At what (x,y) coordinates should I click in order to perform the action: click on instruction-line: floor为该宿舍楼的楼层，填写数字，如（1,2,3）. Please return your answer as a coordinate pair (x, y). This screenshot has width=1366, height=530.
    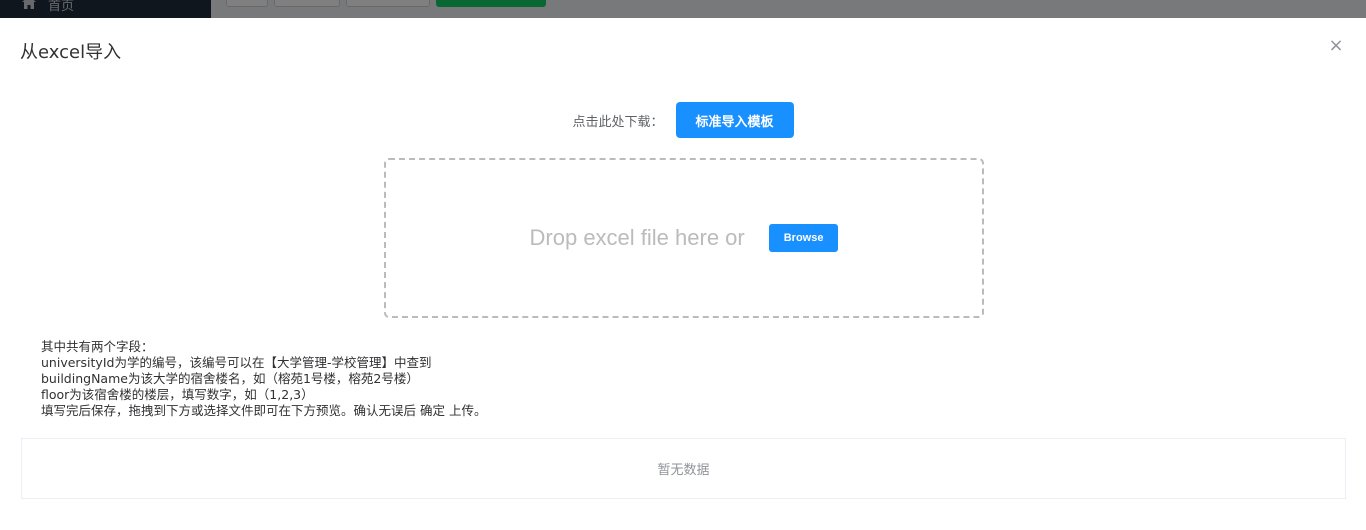
    Looking at the image, I should click on (177, 394).